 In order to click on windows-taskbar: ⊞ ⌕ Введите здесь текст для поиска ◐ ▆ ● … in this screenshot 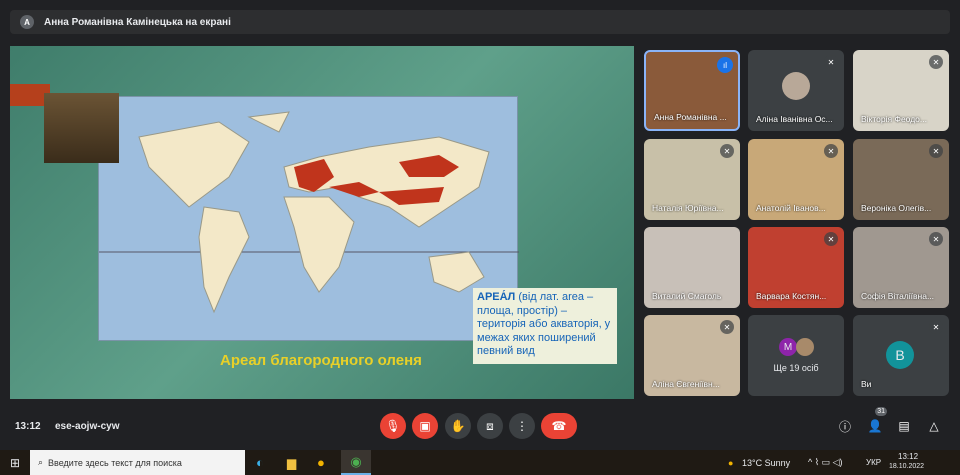, I will do `click(480, 462)`.